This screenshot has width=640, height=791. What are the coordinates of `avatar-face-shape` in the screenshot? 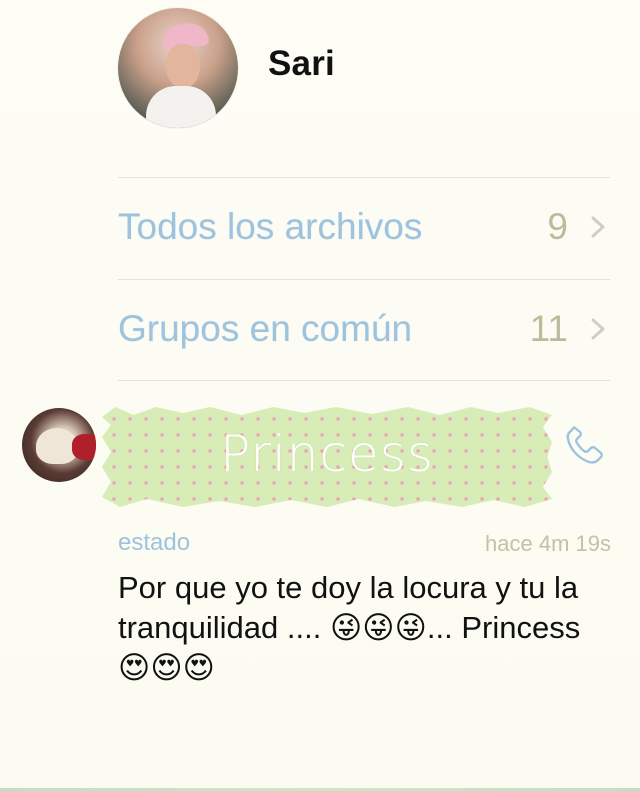 It's located at (183, 66).